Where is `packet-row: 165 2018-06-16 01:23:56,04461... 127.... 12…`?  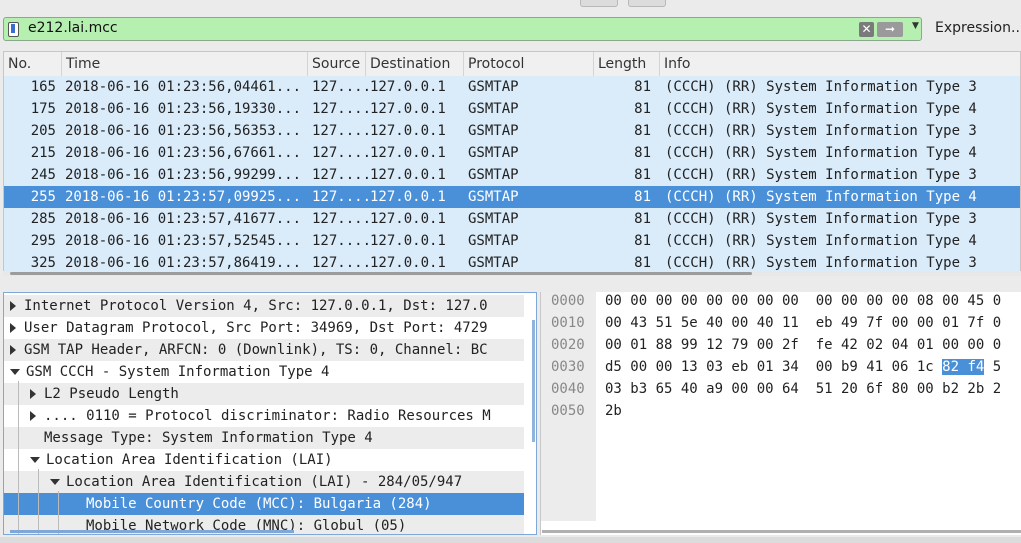 packet-row: 165 2018-06-16 01:23:56,04461... 127.... 12… is located at coordinates (512, 87).